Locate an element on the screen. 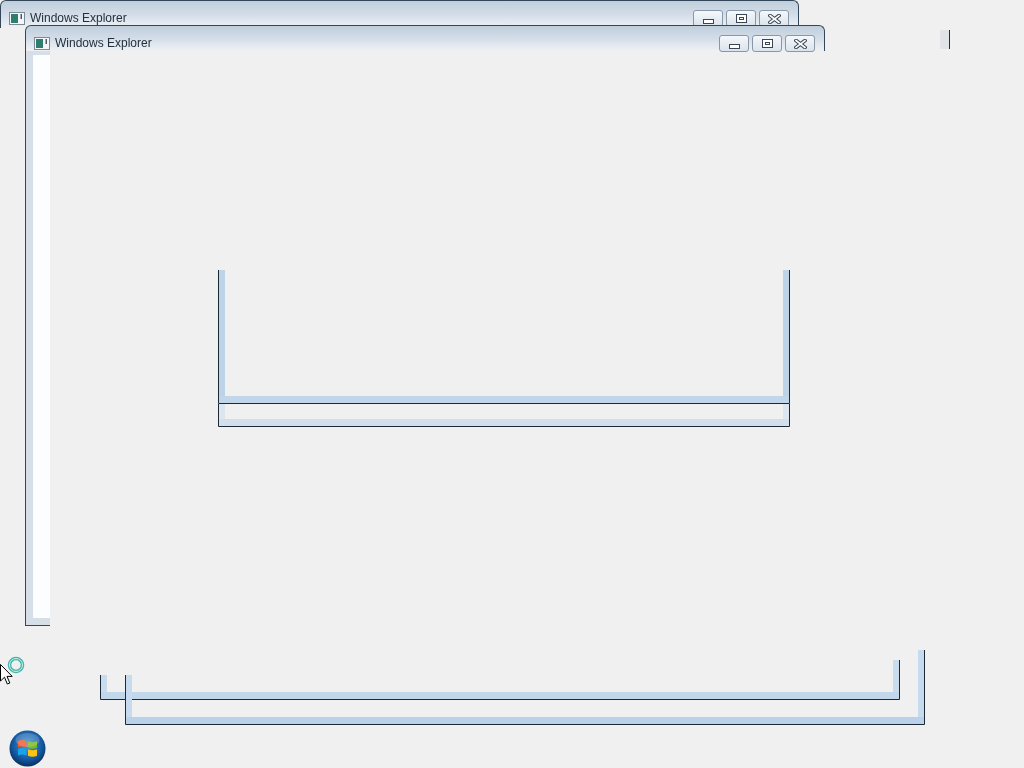 Image resolution: width=1024 pixels, height=768 pixels. maximize-button is located at coordinates (767, 43).